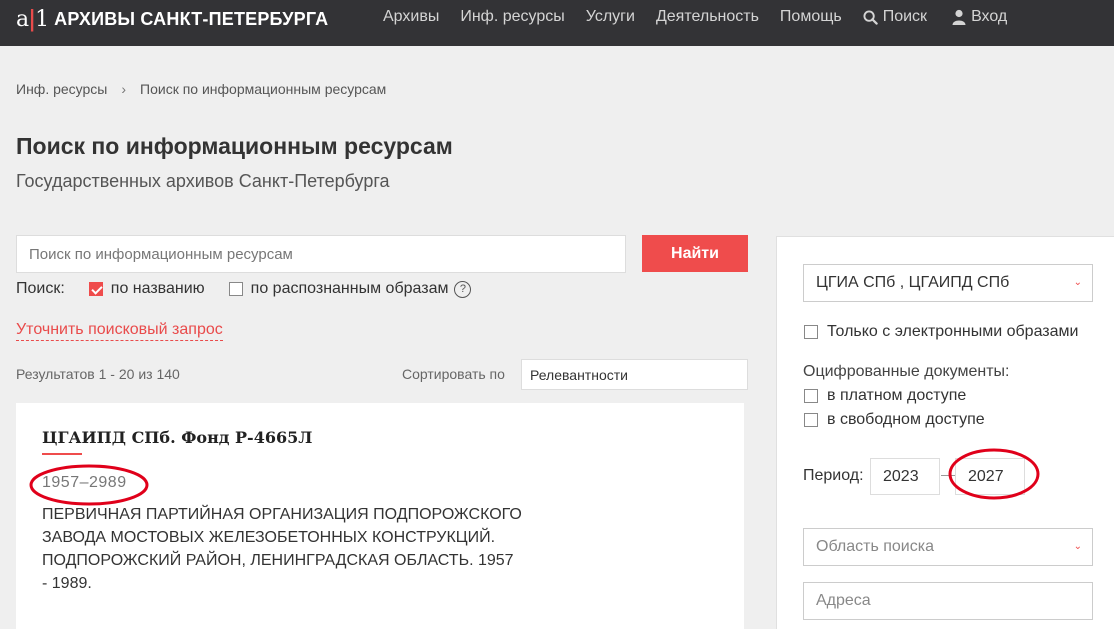 This screenshot has height=629, width=1114. Describe the element at coordinates (95, 289) in the screenshot. I see `search-by-name-checkbox` at that location.